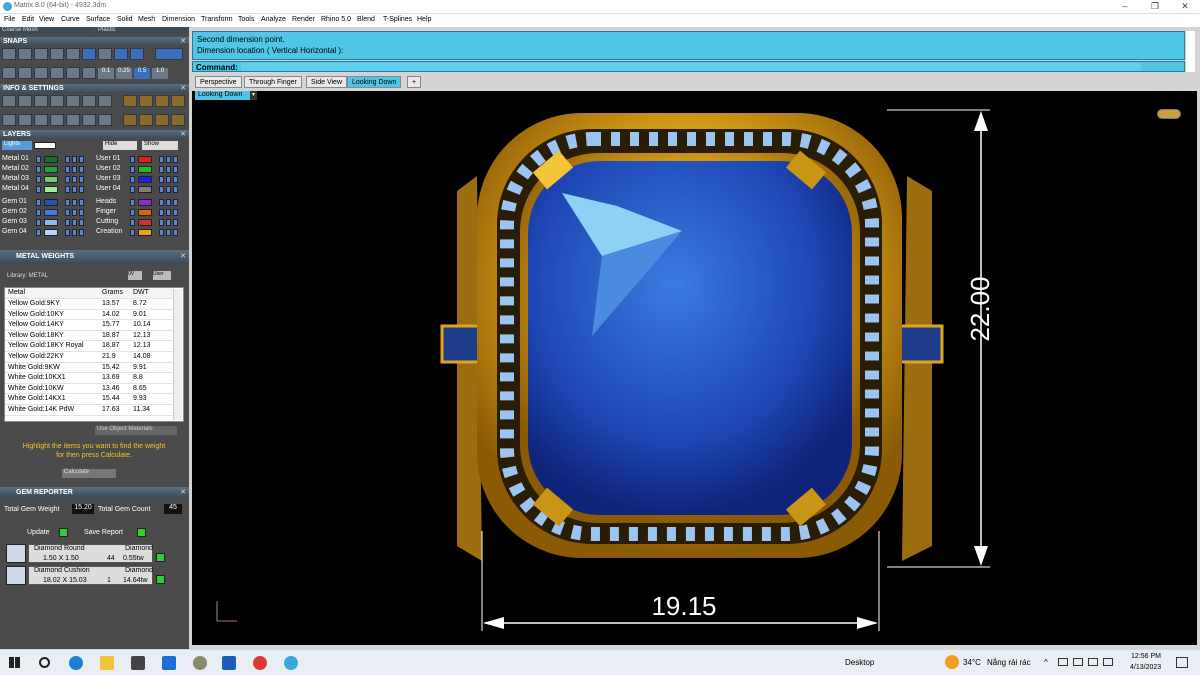 The width and height of the screenshot is (1200, 675). What do you see at coordinates (952, 662) in the screenshot?
I see `weather-icon` at bounding box center [952, 662].